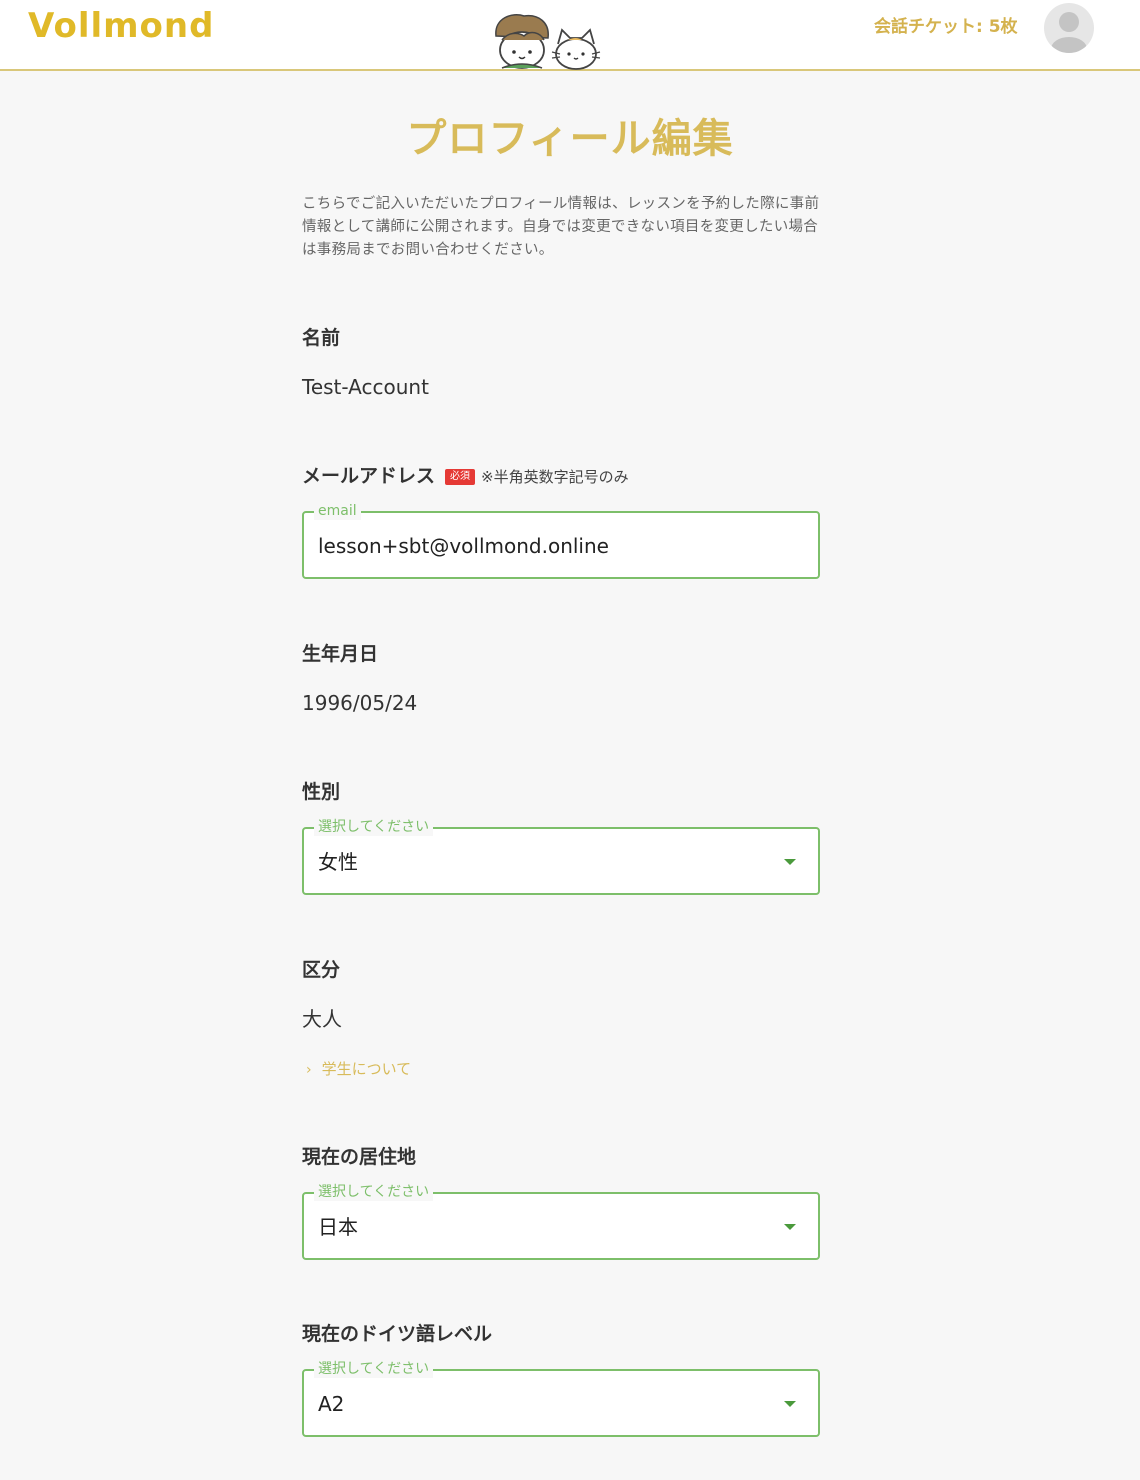  What do you see at coordinates (338, 862) in the screenshot?
I see `gender-select-value: 女性` at bounding box center [338, 862].